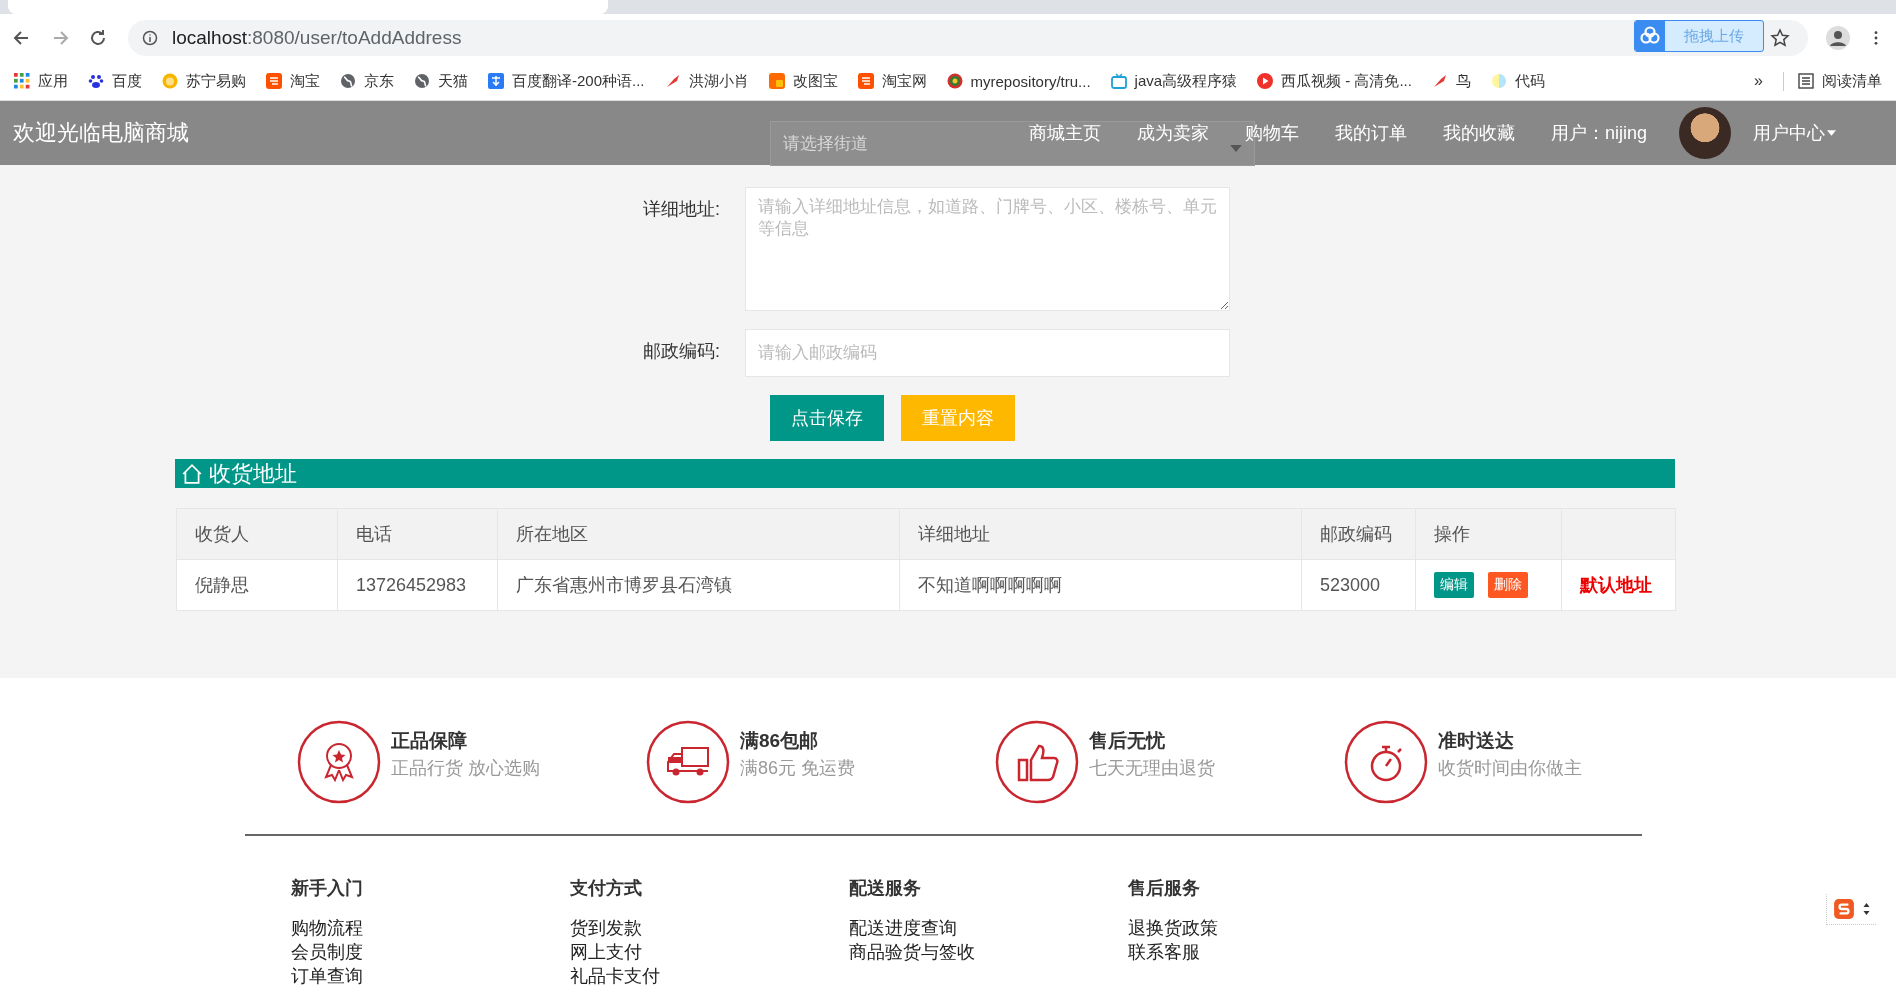  What do you see at coordinates (780, 741) in the screenshot?
I see `feature-title: 满86包邮` at bounding box center [780, 741].